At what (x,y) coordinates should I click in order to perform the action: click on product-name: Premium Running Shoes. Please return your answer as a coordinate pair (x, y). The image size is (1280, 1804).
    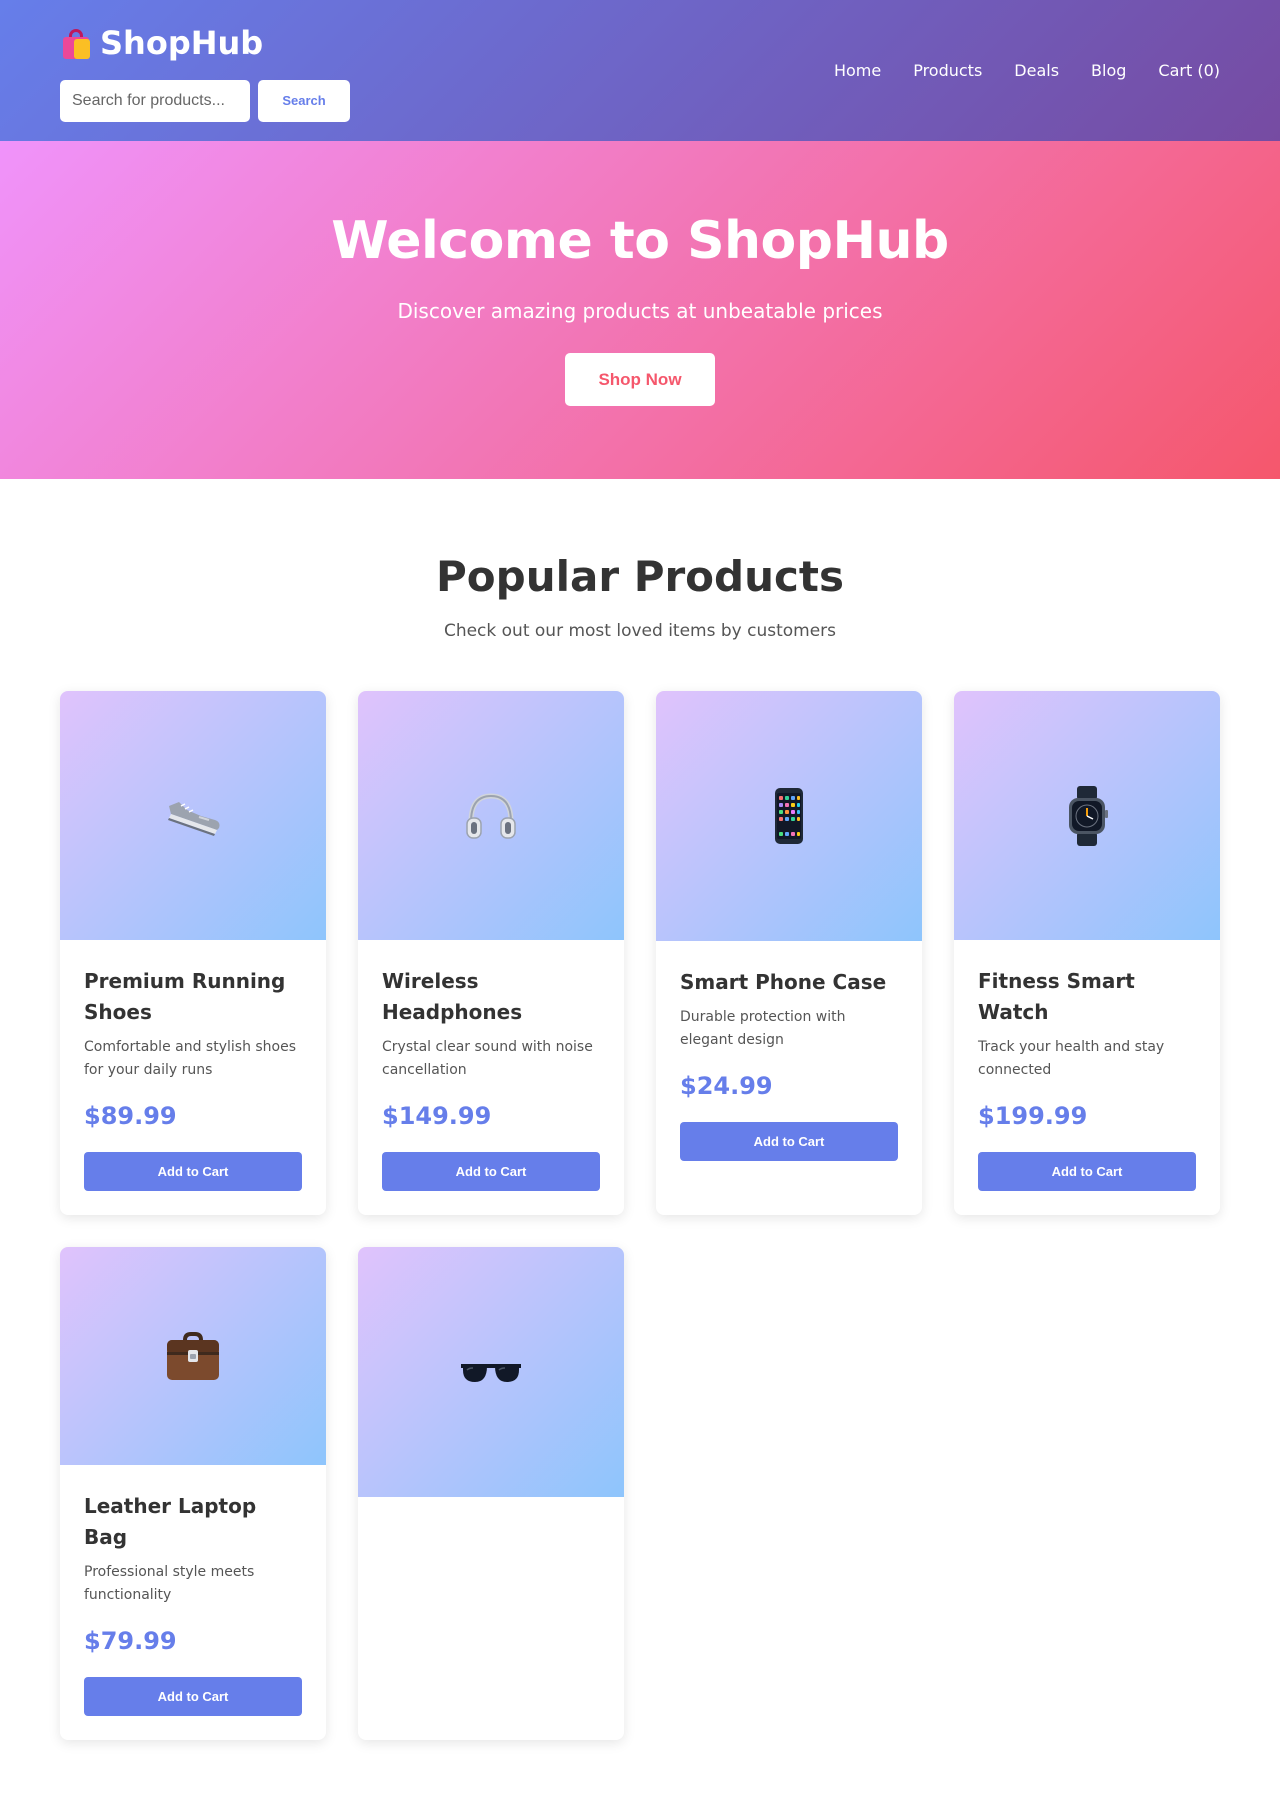
    Looking at the image, I should click on (193, 997).